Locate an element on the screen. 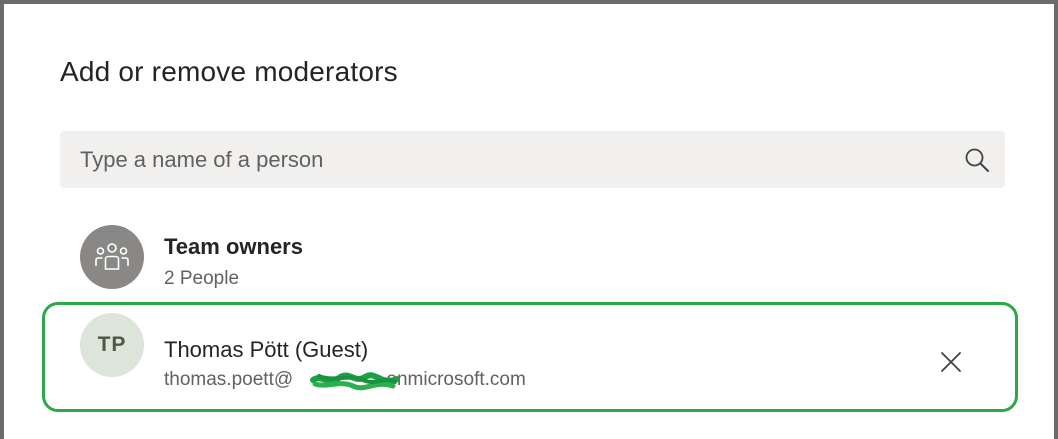 Image resolution: width=1058 pixels, height=439 pixels. redaction-scribble is located at coordinates (355, 381).